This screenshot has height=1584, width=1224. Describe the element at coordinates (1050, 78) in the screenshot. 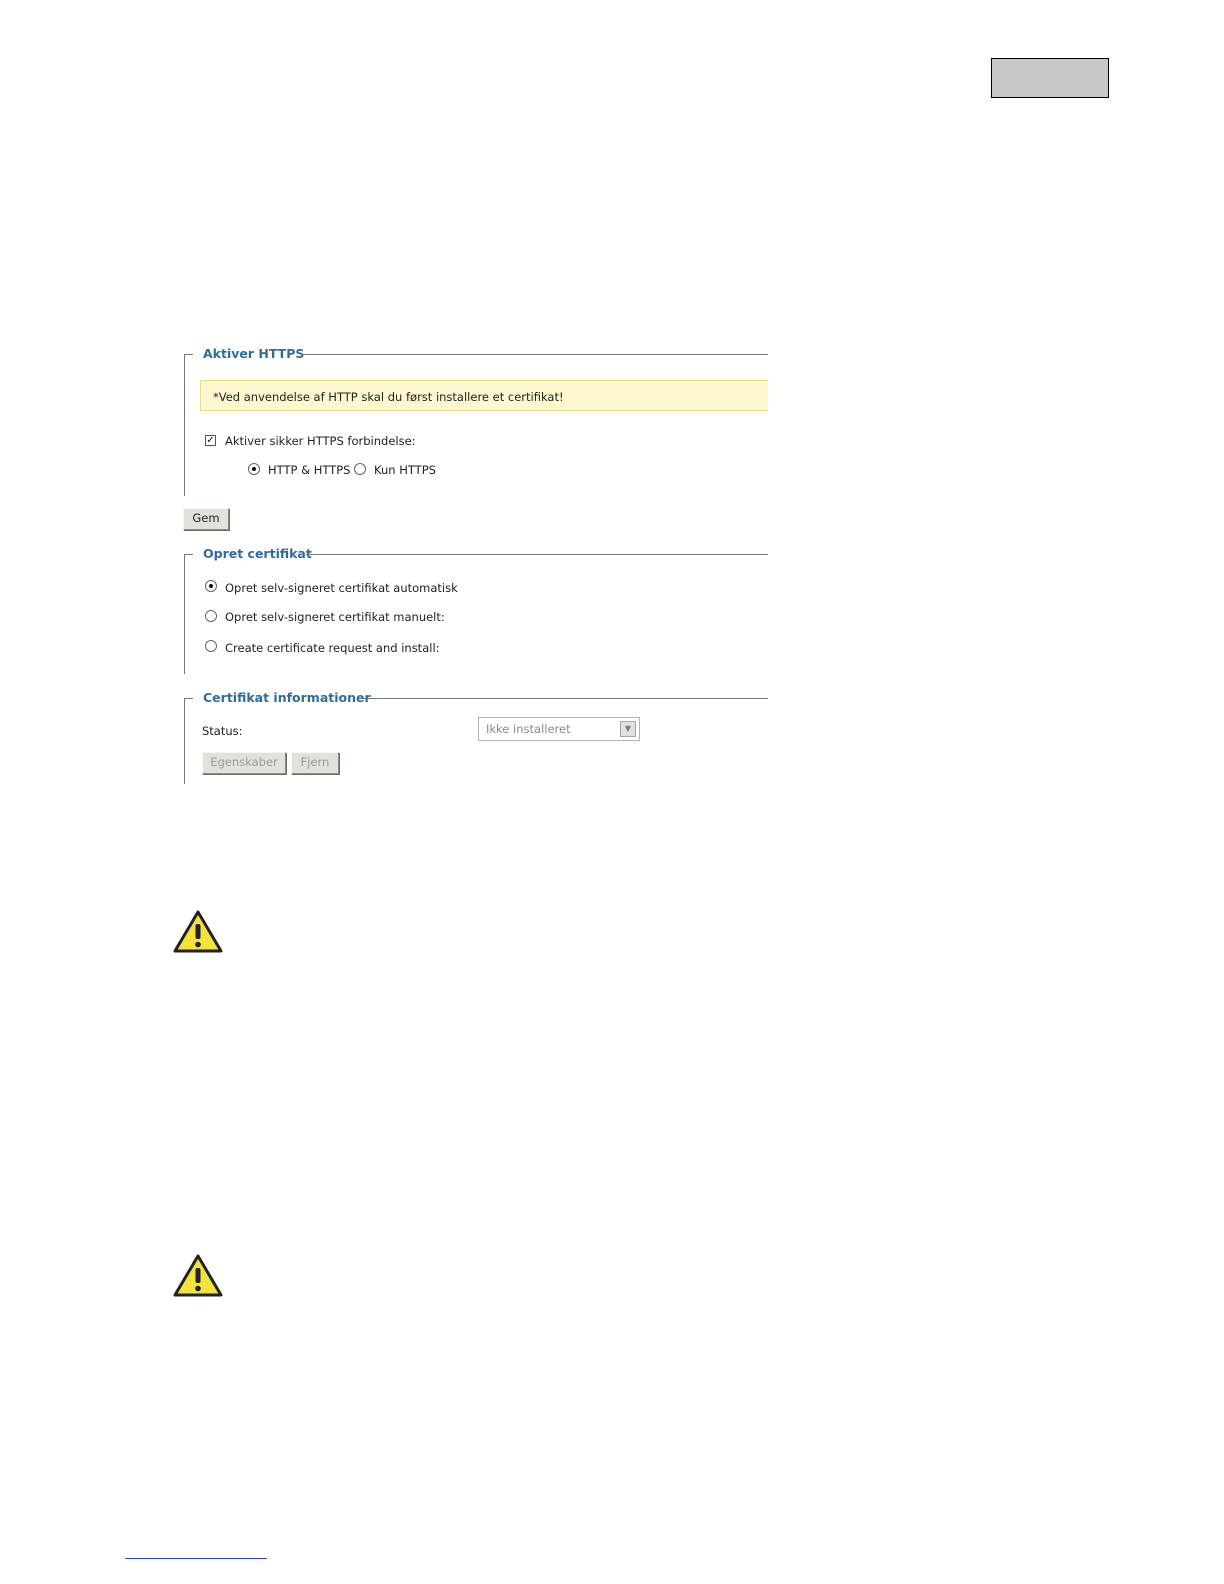

I see `page-number-tab` at that location.